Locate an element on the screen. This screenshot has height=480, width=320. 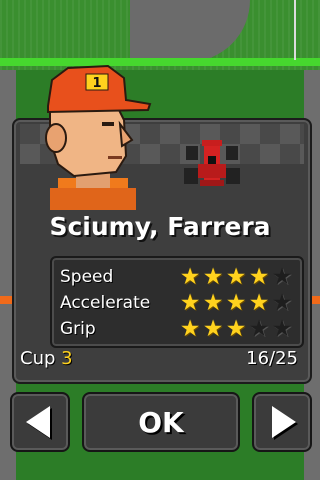
previous-button is located at coordinates (40, 422).